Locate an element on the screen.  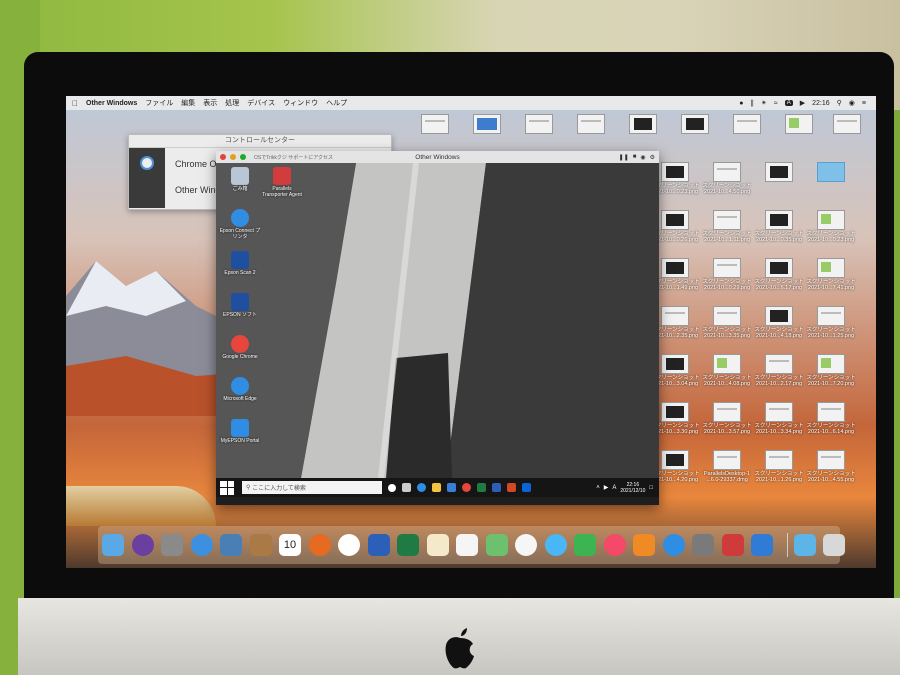
notification-center-icon: ≡ is located at coordinates (864, 103).